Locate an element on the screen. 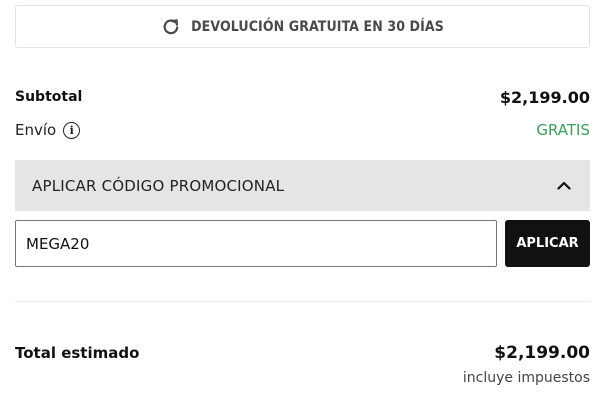 Image resolution: width=600 pixels, height=402 pixels. tax-note: incluye impuestos is located at coordinates (526, 378).